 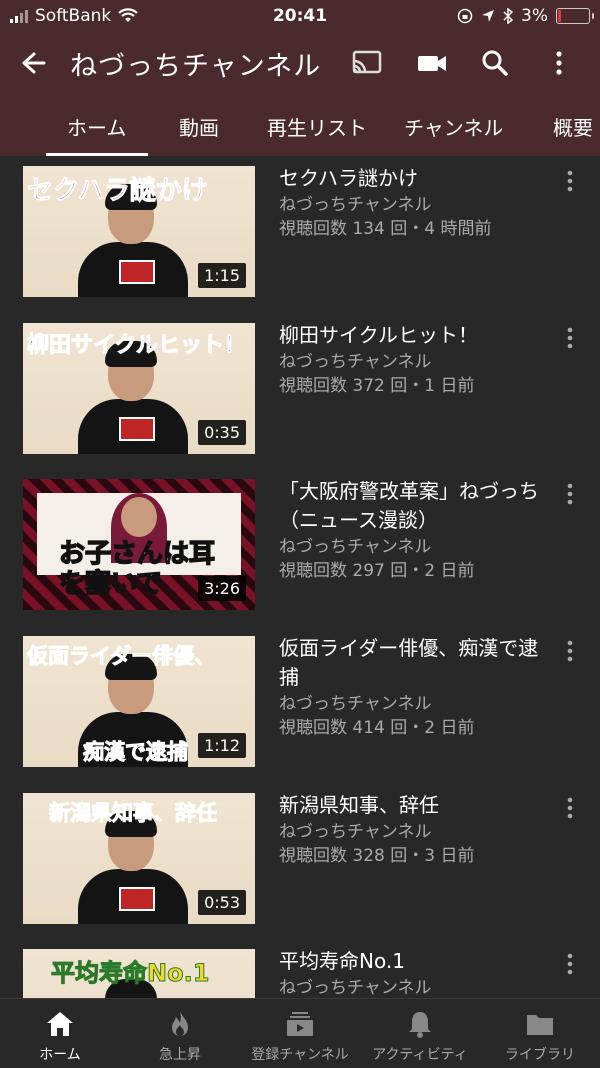 What do you see at coordinates (377, 571) in the screenshot?
I see `video-stats: 視聴回数 297 回・2 日前` at bounding box center [377, 571].